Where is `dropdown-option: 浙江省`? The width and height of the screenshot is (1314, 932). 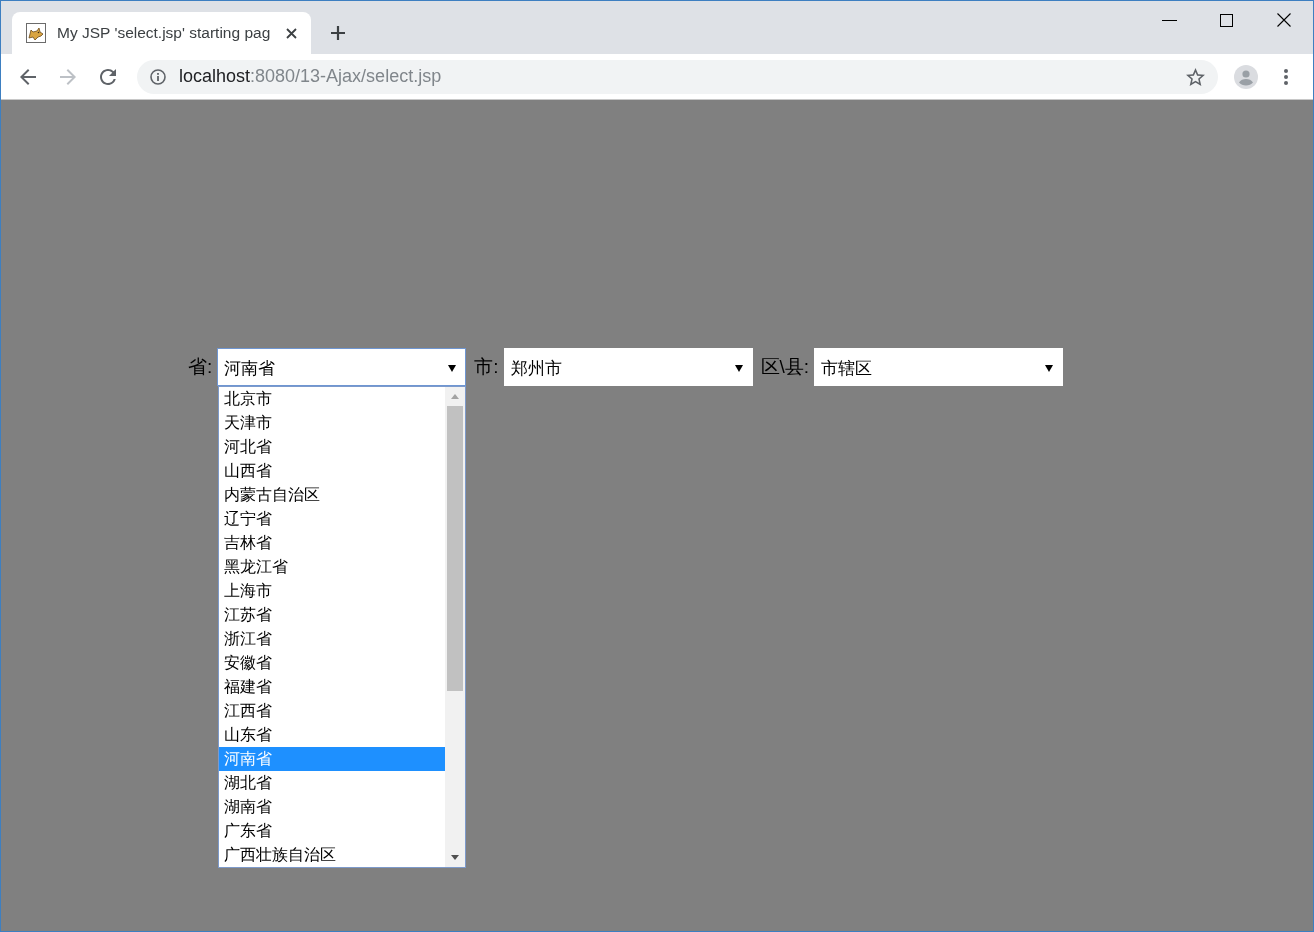 dropdown-option: 浙江省 is located at coordinates (332, 639).